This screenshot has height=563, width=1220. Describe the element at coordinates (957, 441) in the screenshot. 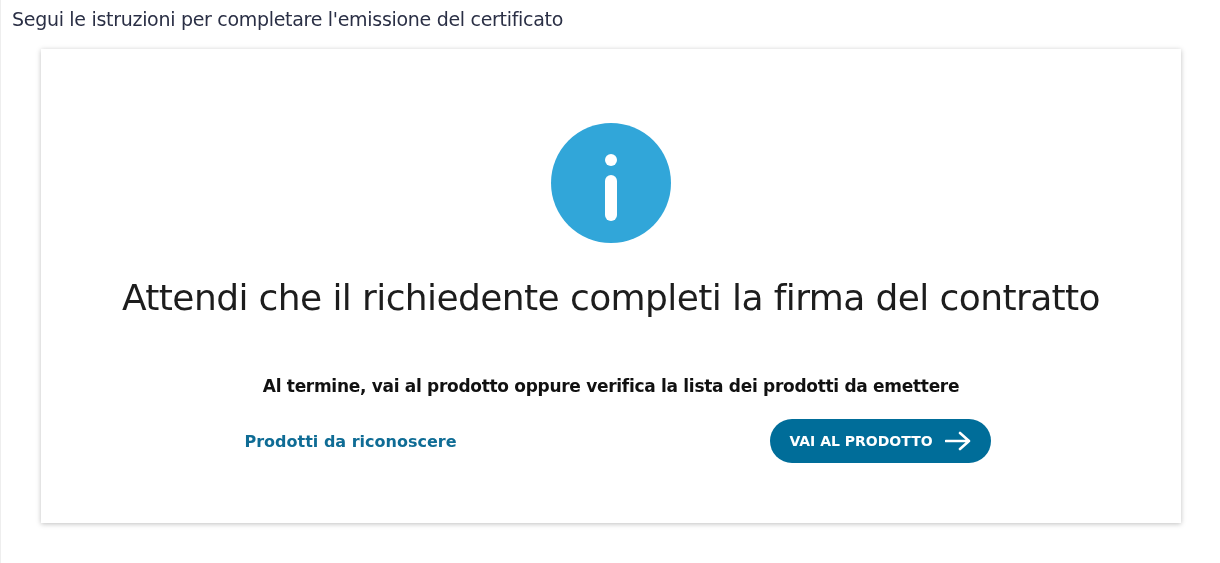

I see `arrow-right-icon` at that location.